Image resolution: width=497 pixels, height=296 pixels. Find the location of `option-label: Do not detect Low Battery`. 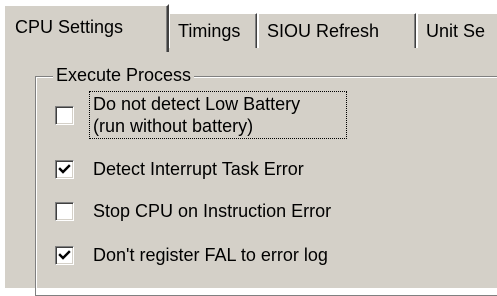

option-label: Do not detect Low Battery is located at coordinates (197, 104).